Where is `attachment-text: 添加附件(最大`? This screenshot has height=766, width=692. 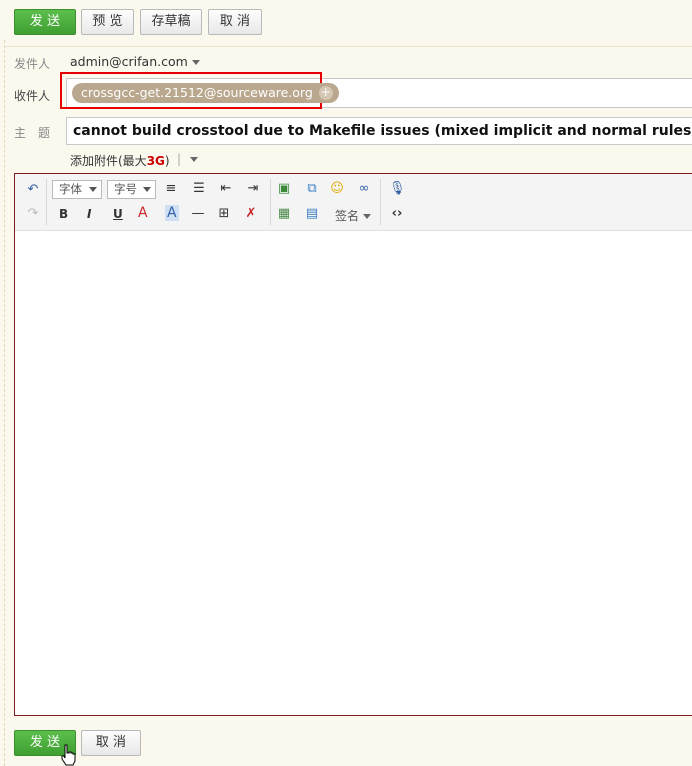
attachment-text: 添加附件(最大 is located at coordinates (108, 161).